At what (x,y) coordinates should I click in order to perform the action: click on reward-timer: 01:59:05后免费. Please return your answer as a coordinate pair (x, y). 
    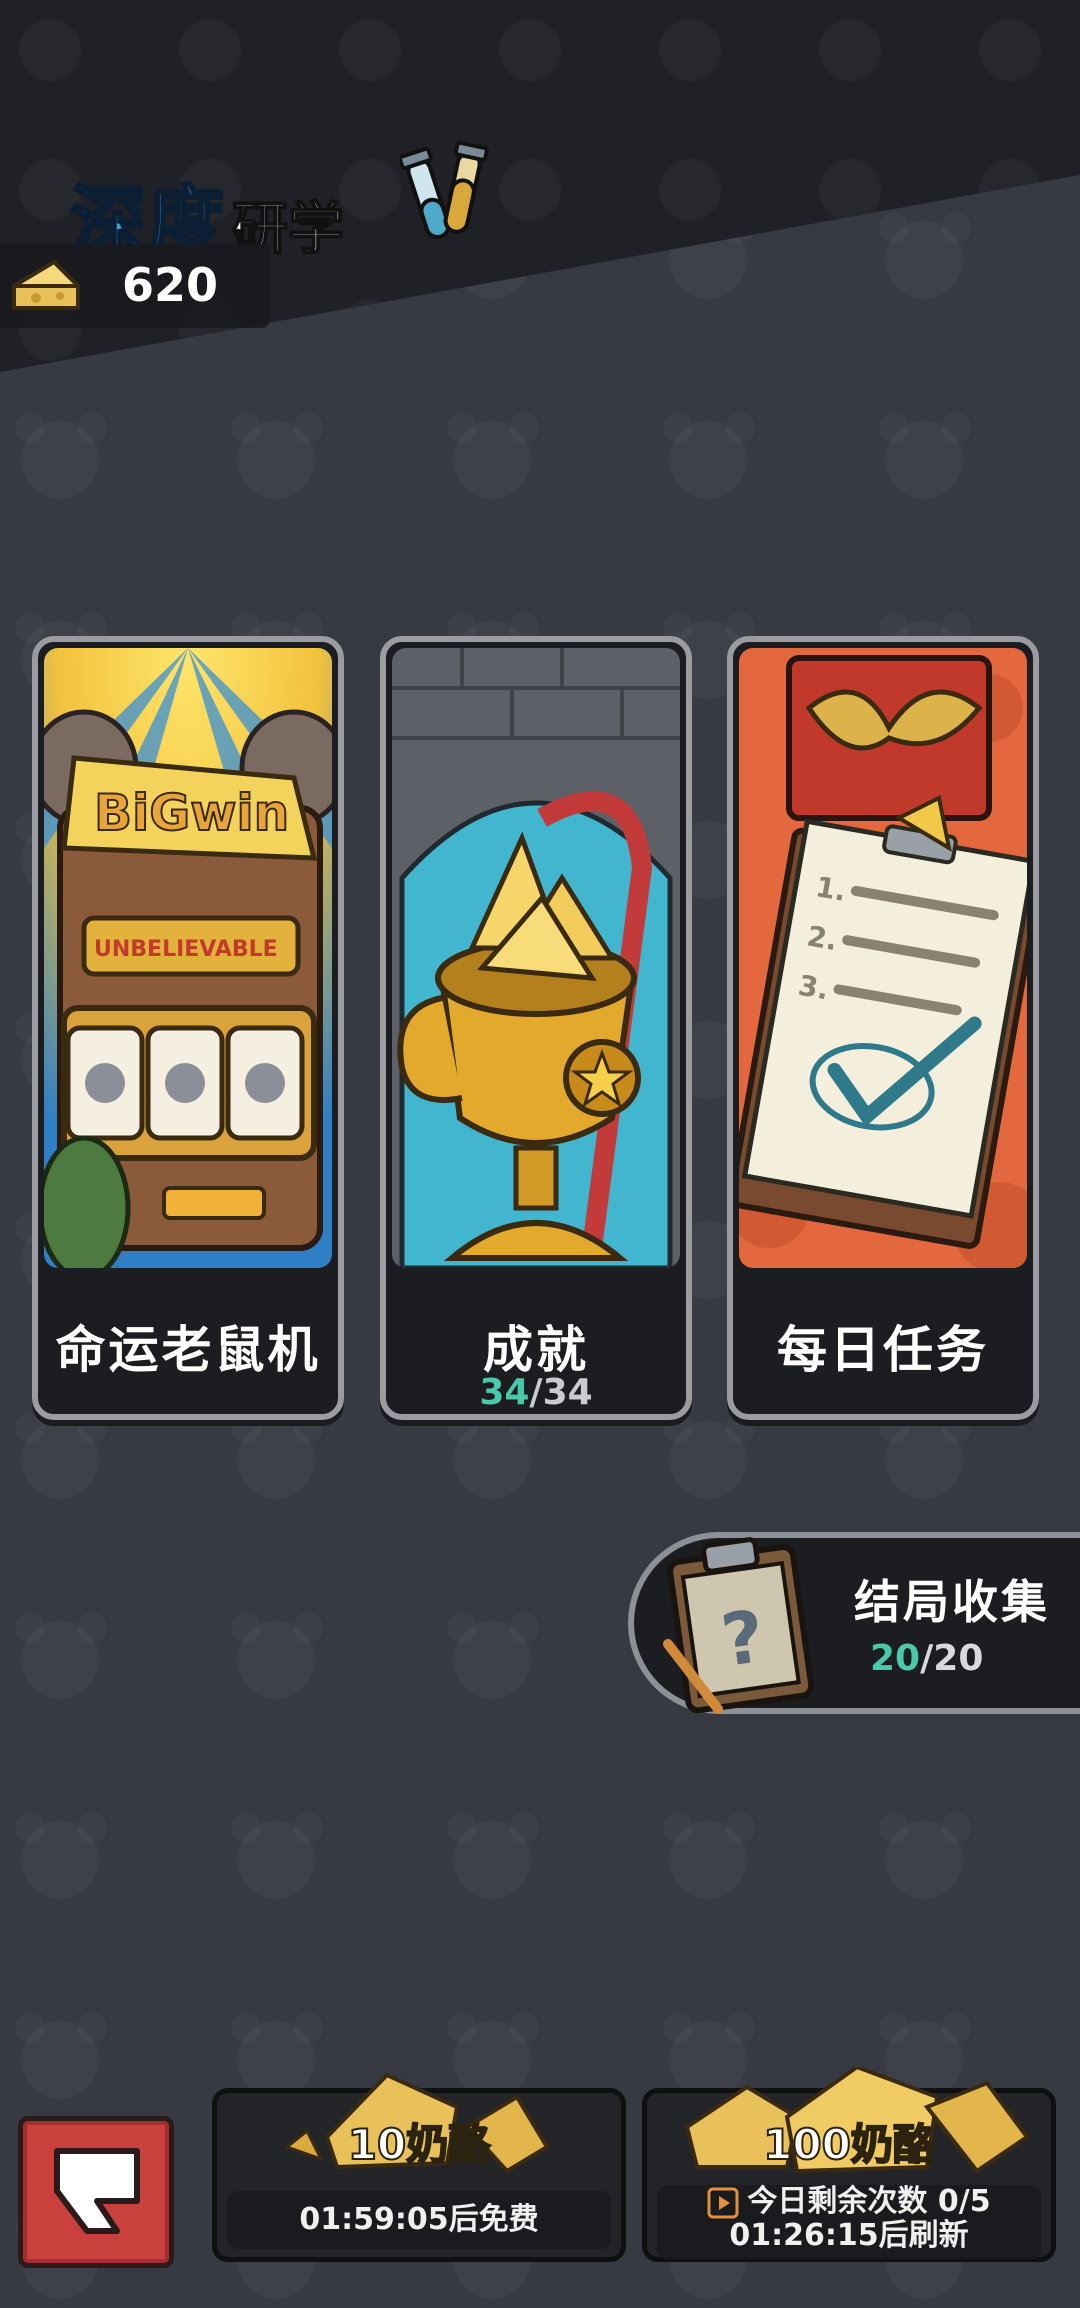
    Looking at the image, I should click on (419, 2220).